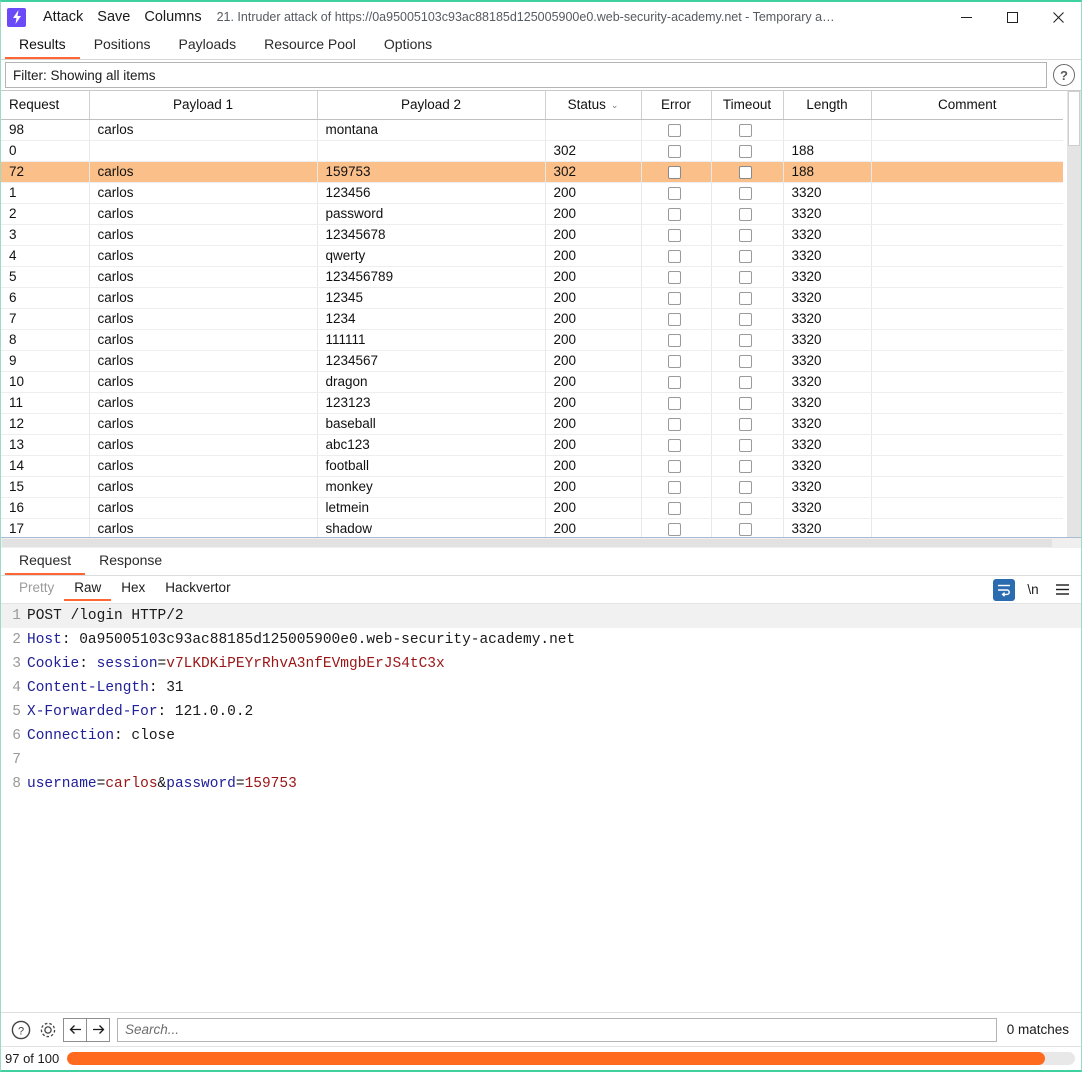 Image resolution: width=1082 pixels, height=1072 pixels. I want to click on column-header-length: Length, so click(827, 105).